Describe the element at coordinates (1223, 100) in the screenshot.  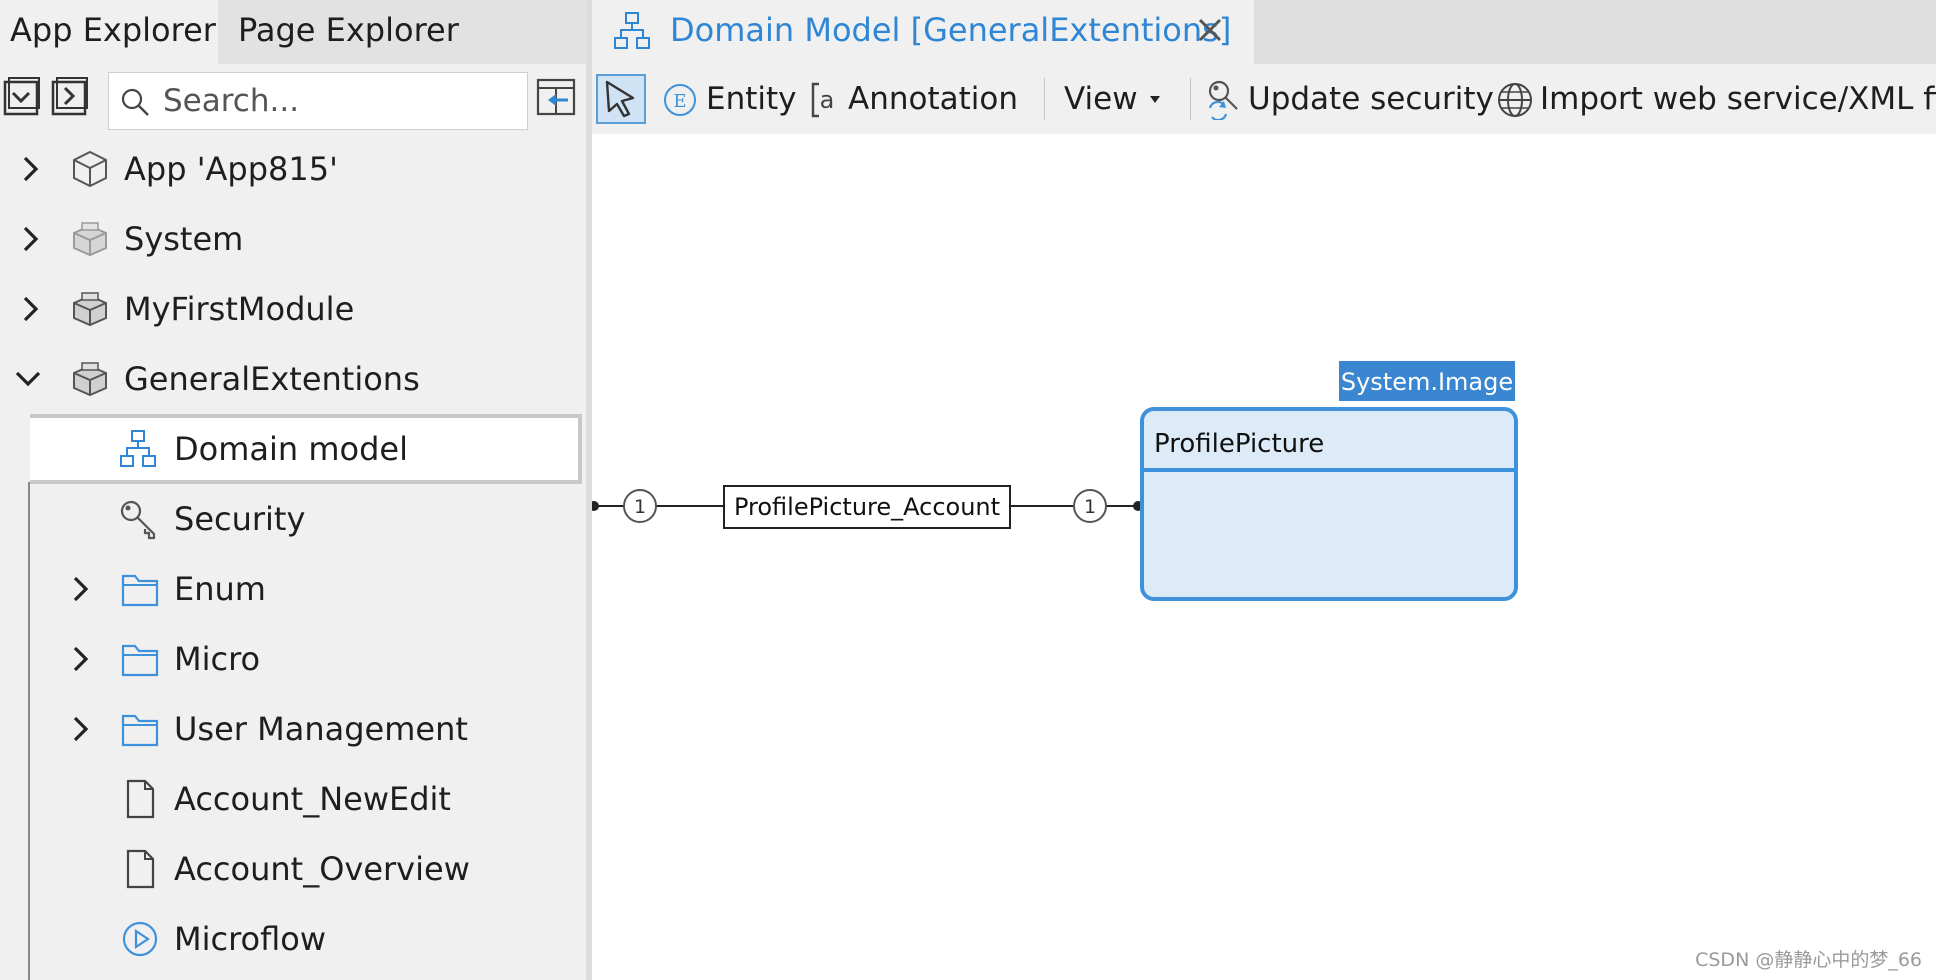
I see `key-refresh-icon` at that location.